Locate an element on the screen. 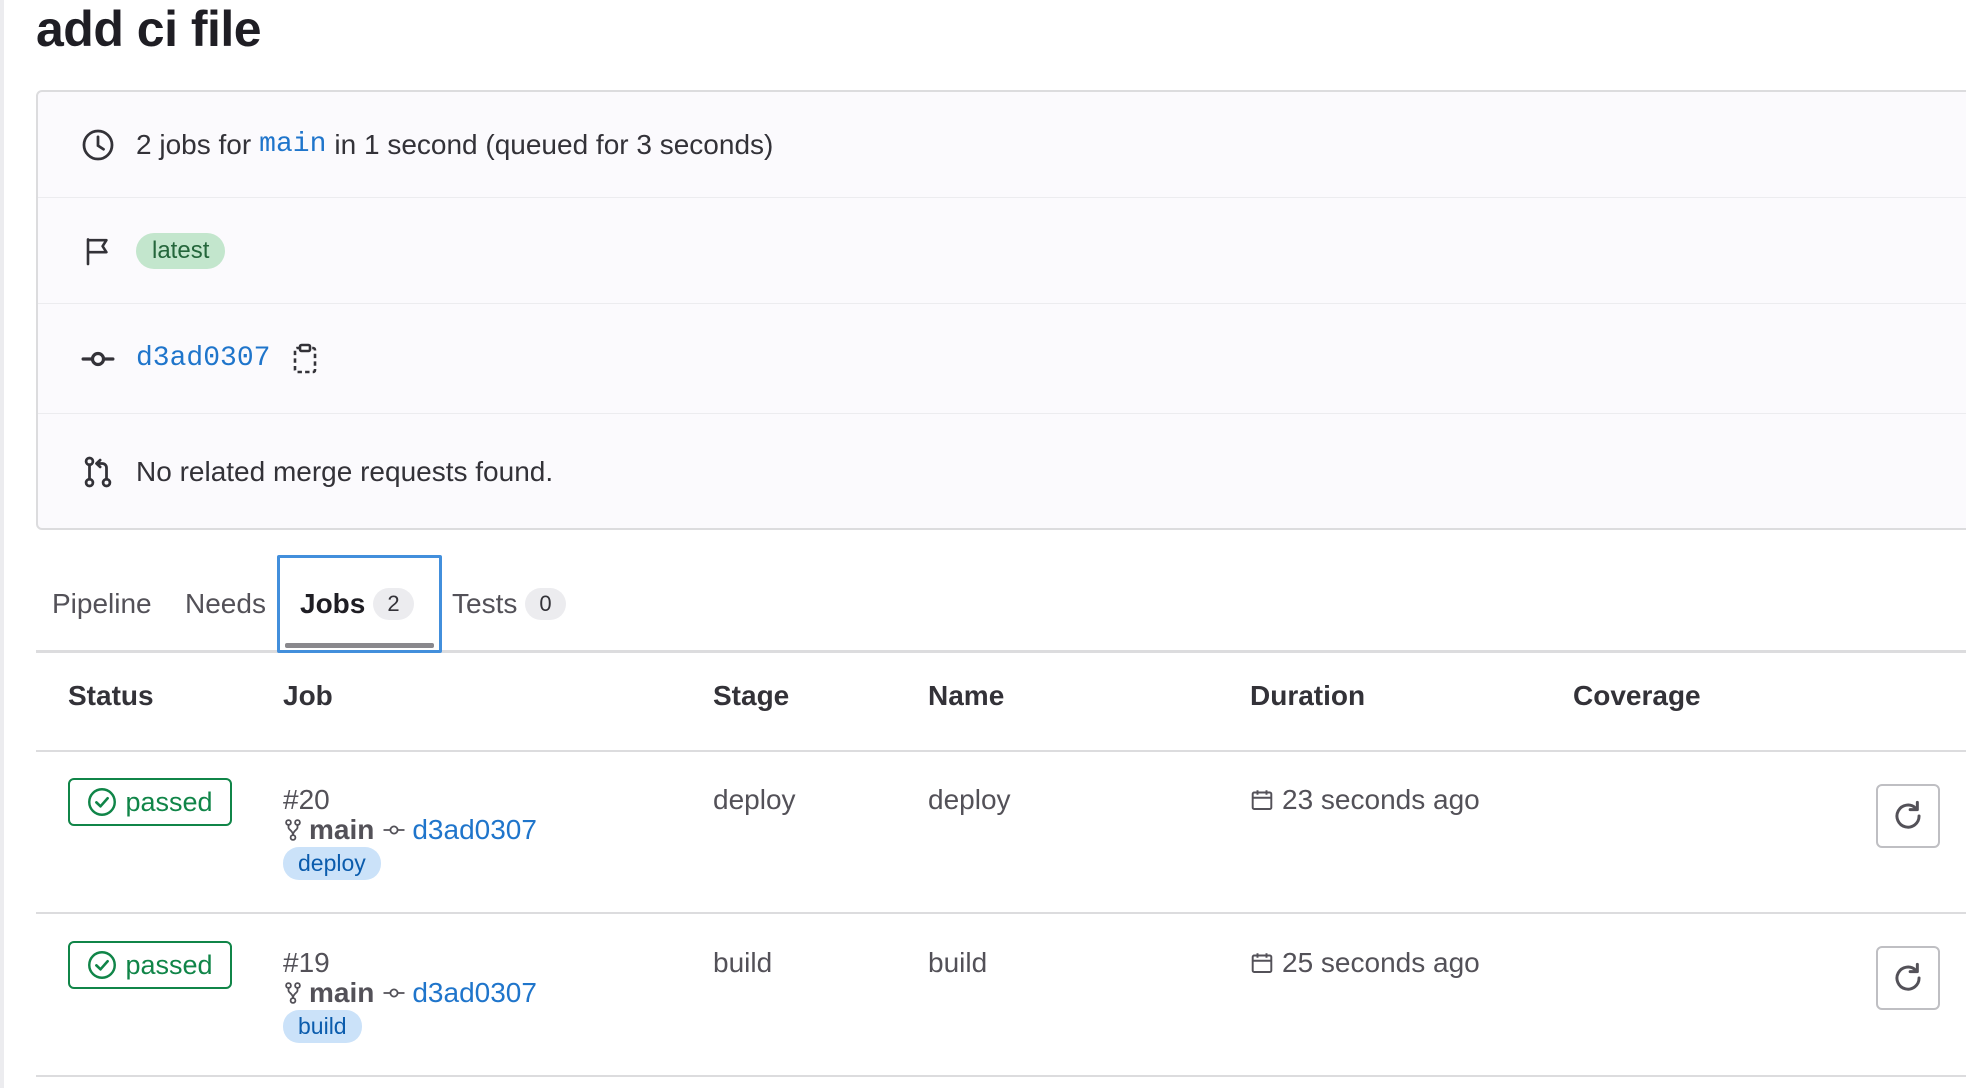 The width and height of the screenshot is (1966, 1088). tab-jobs: Jobs 2 is located at coordinates (359, 604).